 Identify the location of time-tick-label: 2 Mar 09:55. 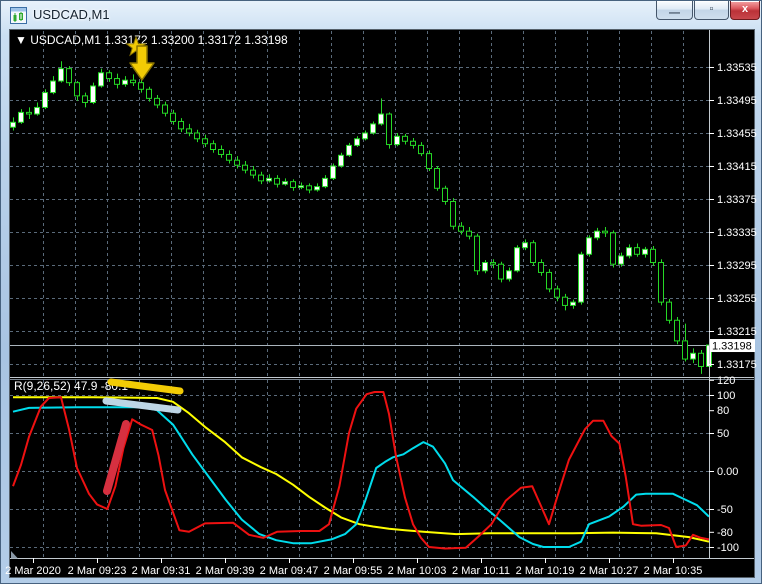
(353, 571).